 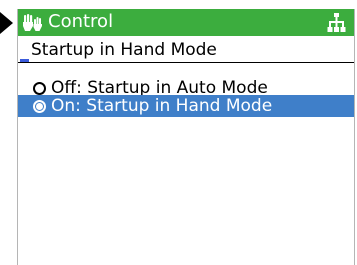 I want to click on header-title: Control, so click(x=81, y=21).